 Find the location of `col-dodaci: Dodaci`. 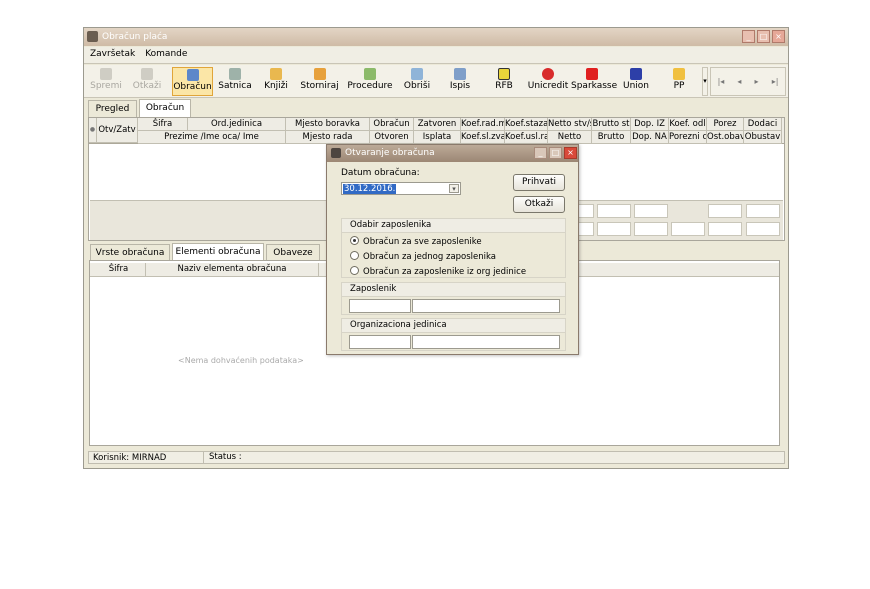

col-dodaci: Dodaci is located at coordinates (763, 124).